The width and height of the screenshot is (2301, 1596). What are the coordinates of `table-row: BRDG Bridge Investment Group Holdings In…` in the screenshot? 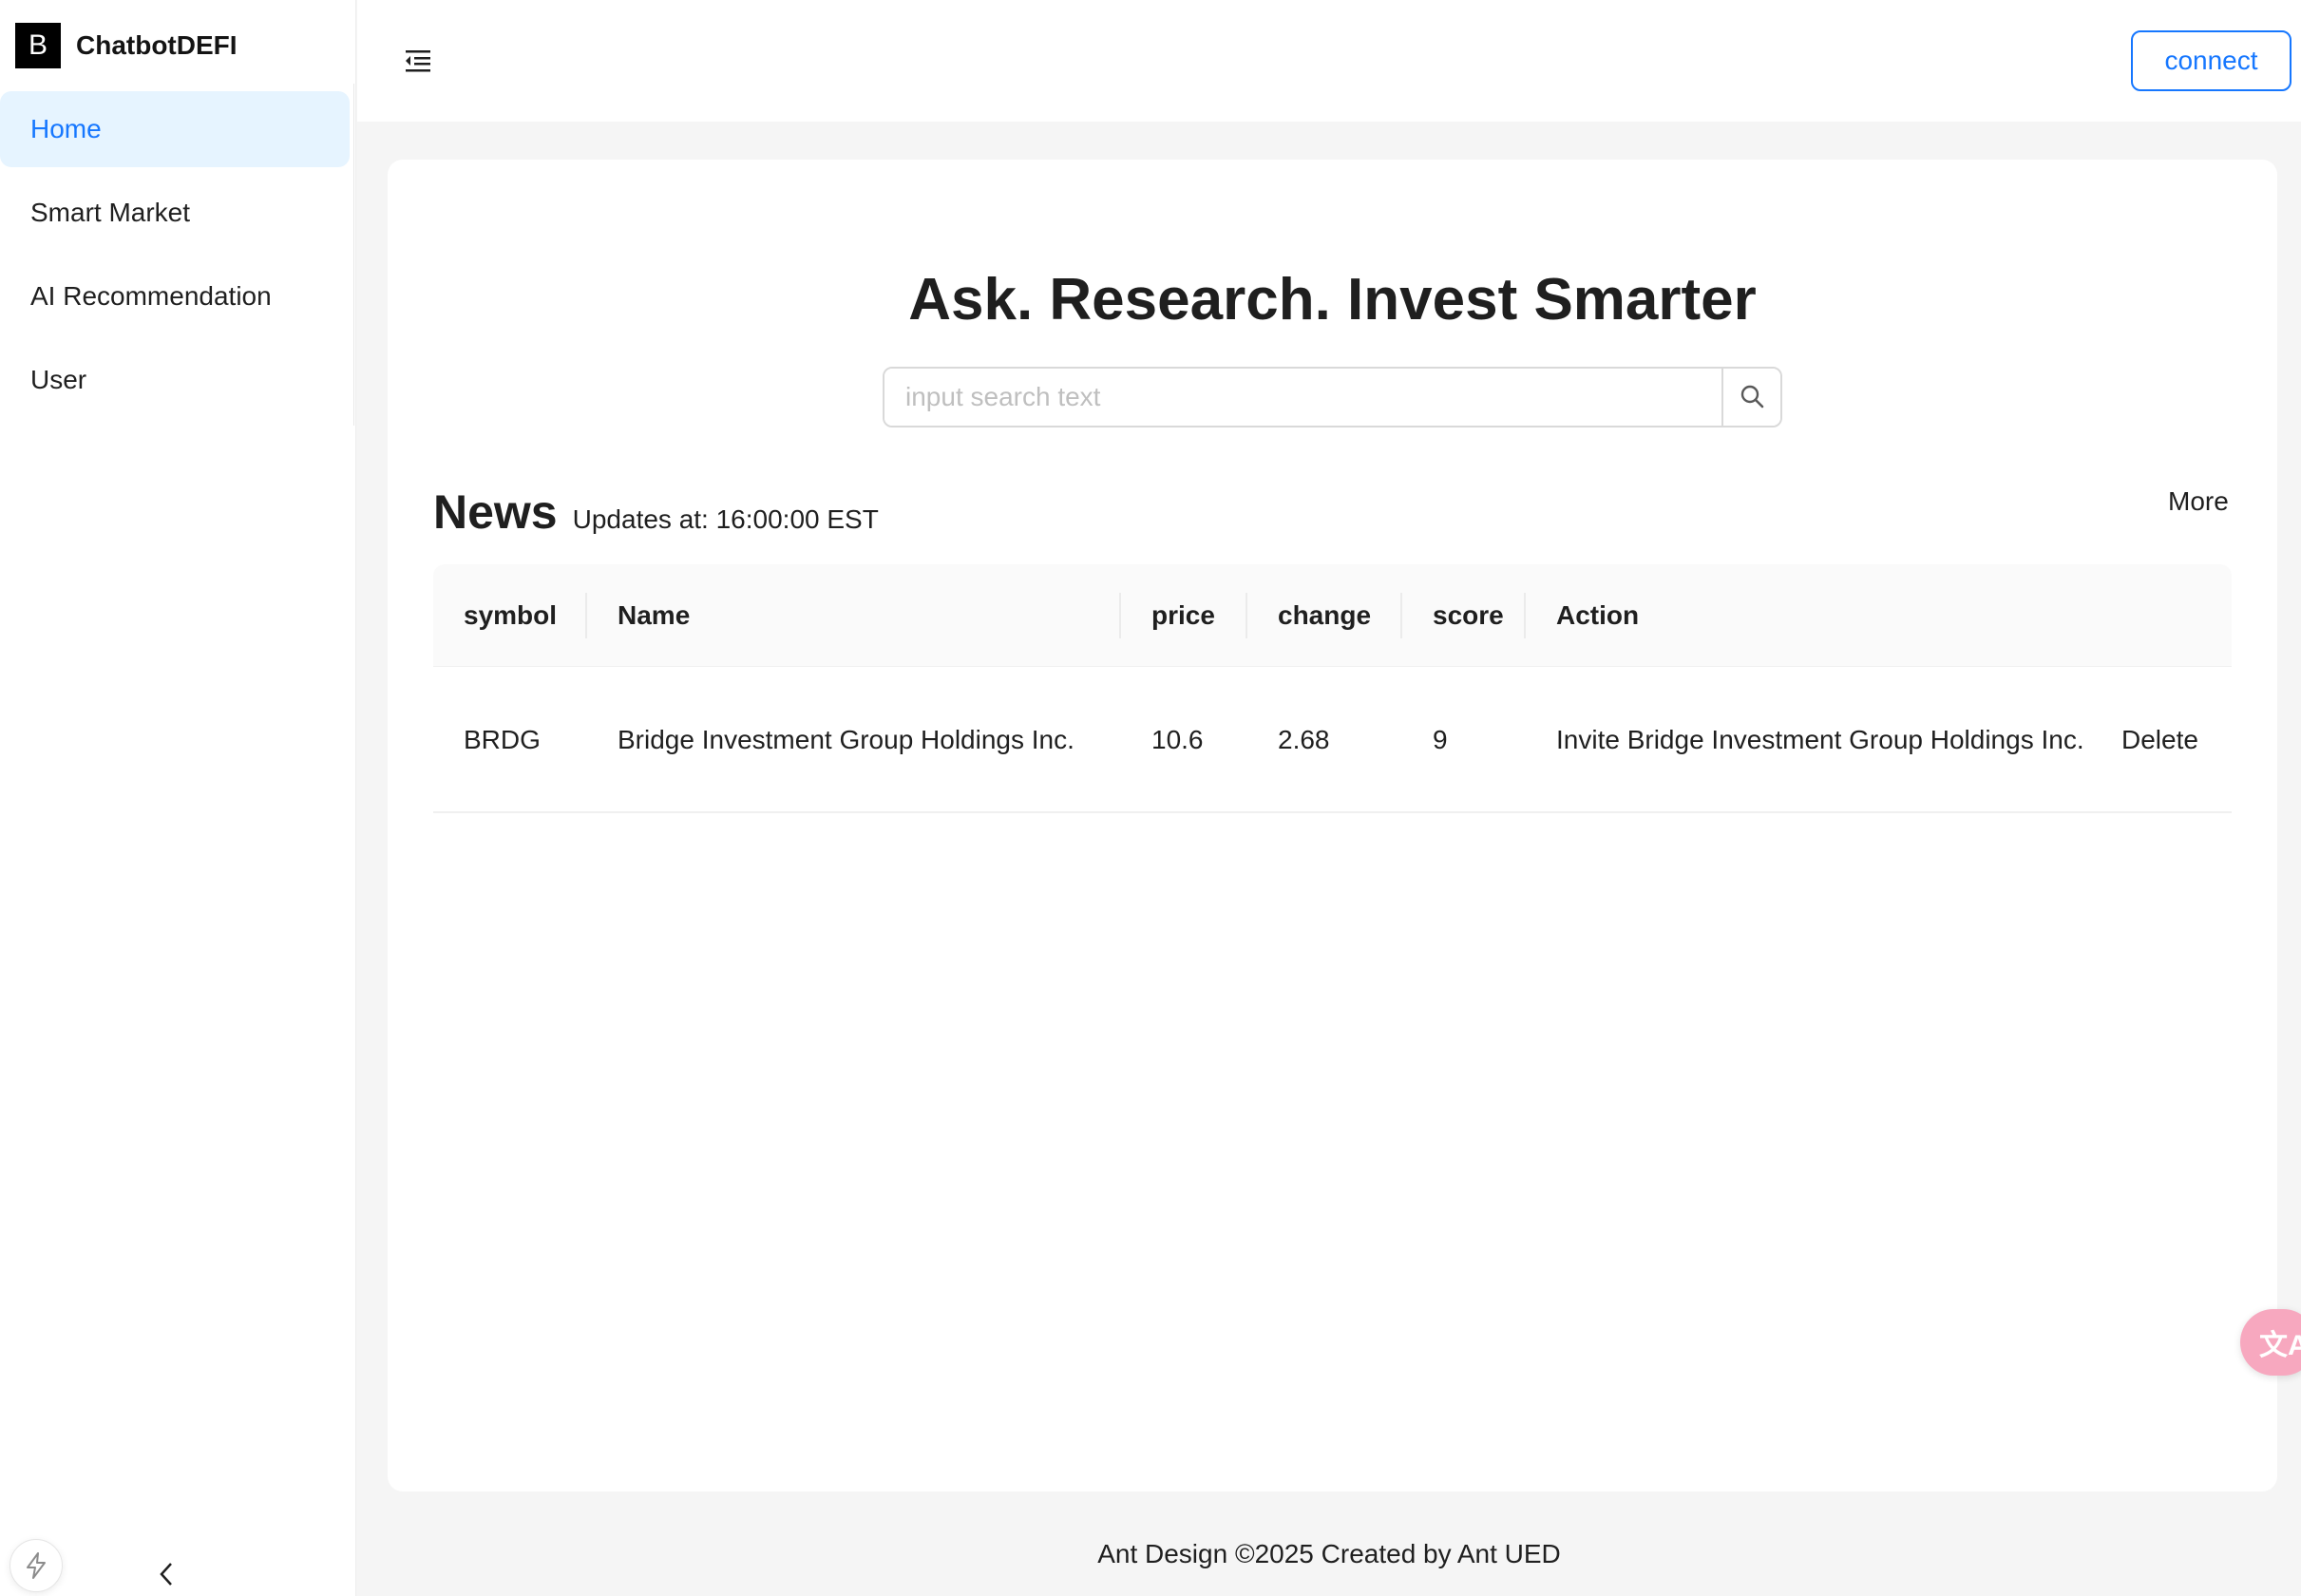 It's located at (1332, 740).